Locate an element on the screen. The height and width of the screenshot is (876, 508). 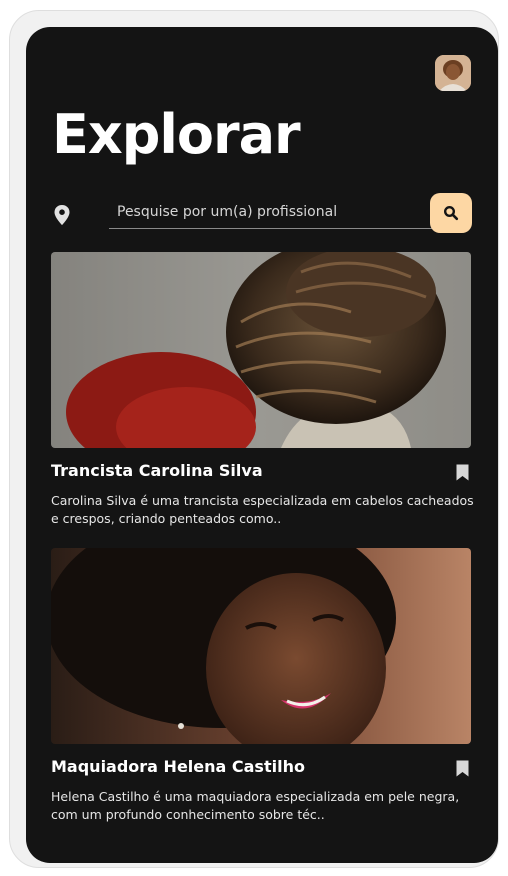
search-input is located at coordinates (273, 212).